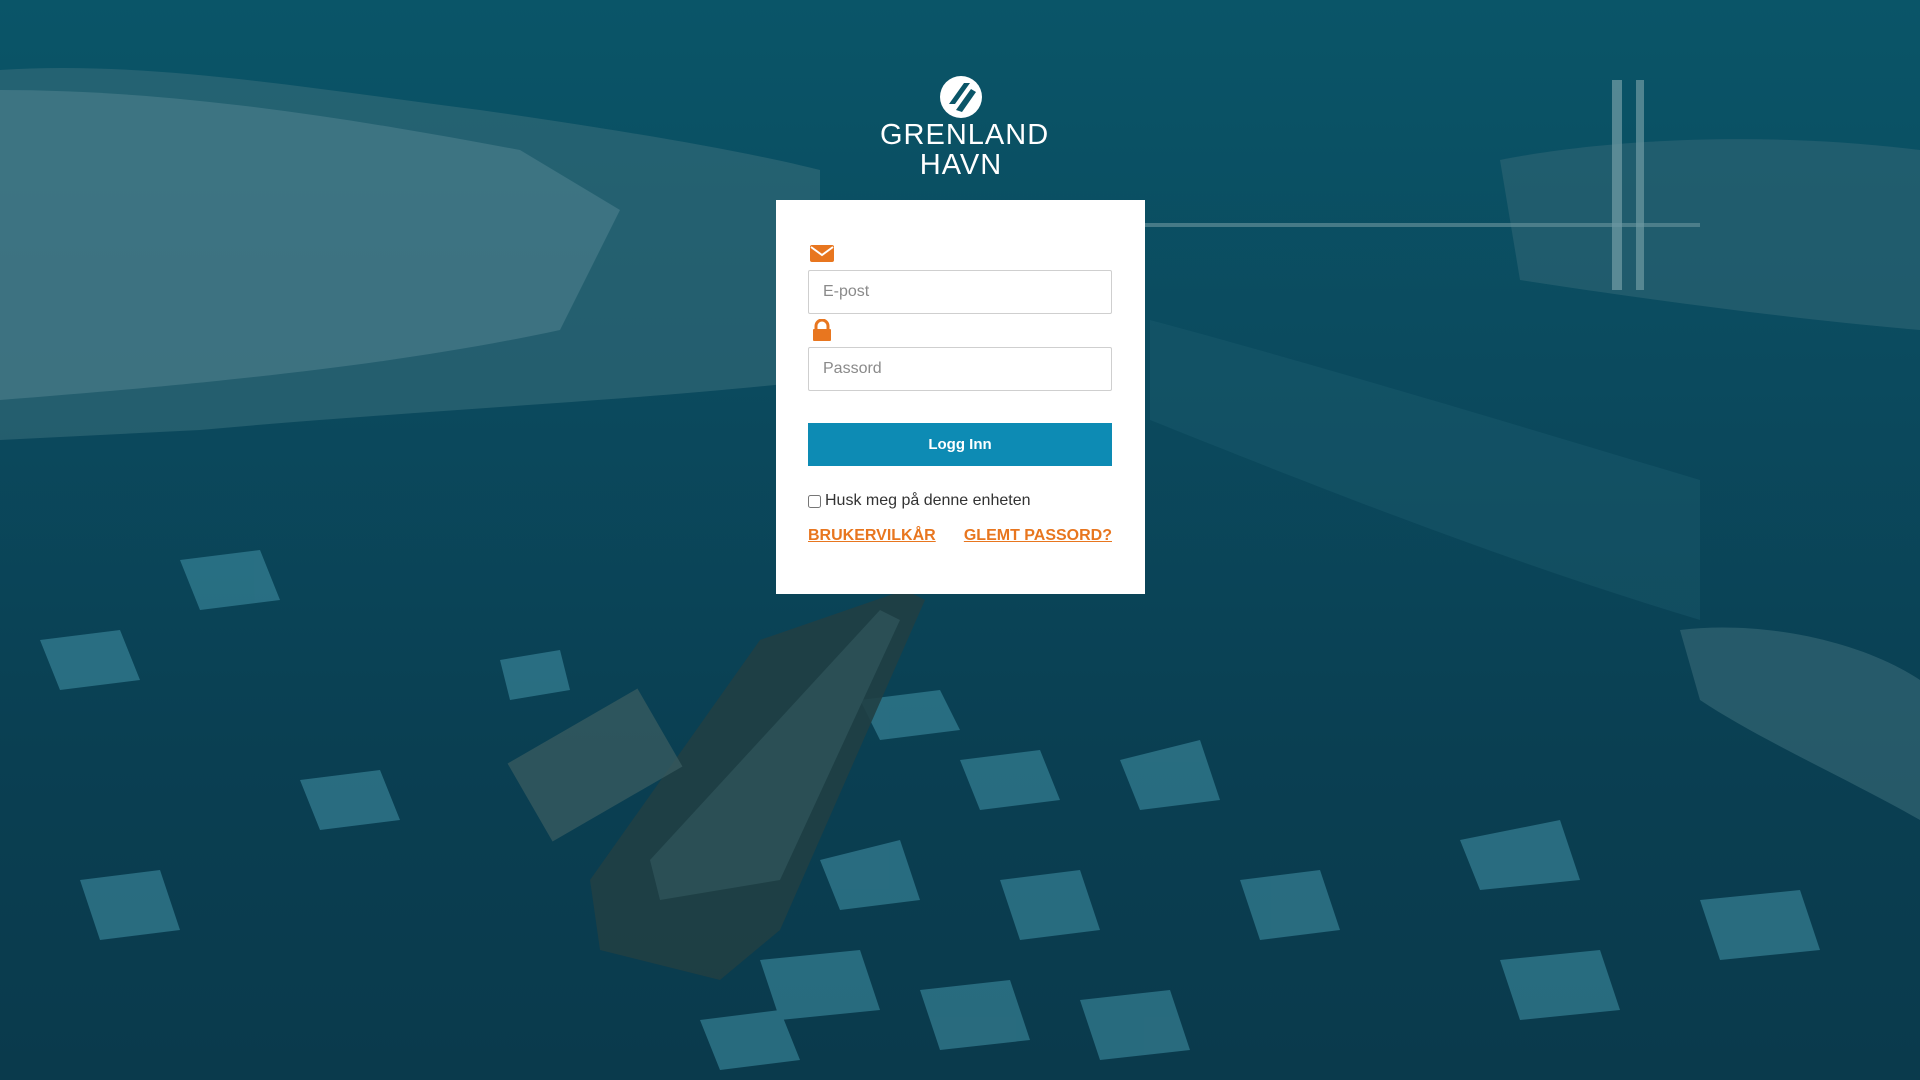  Describe the element at coordinates (814, 501) in the screenshot. I see `remember-me-checkbox` at that location.